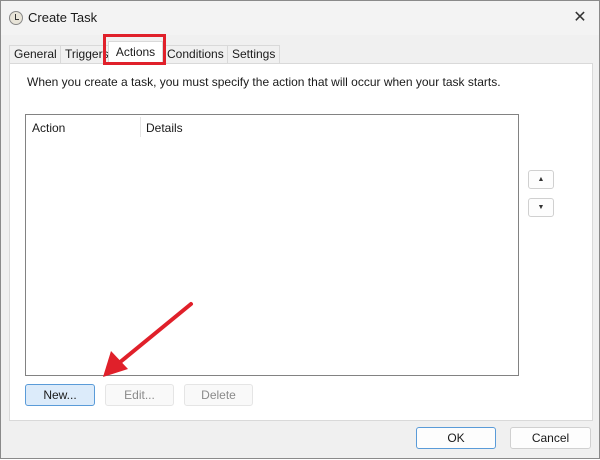 Image resolution: width=600 pixels, height=460 pixels. What do you see at coordinates (148, 339) in the screenshot?
I see `annotation-arrow-icon` at bounding box center [148, 339].